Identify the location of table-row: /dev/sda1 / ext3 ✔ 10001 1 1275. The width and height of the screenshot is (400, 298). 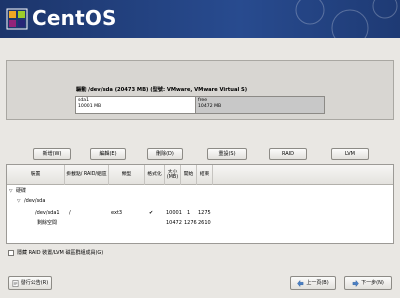
(200, 213).